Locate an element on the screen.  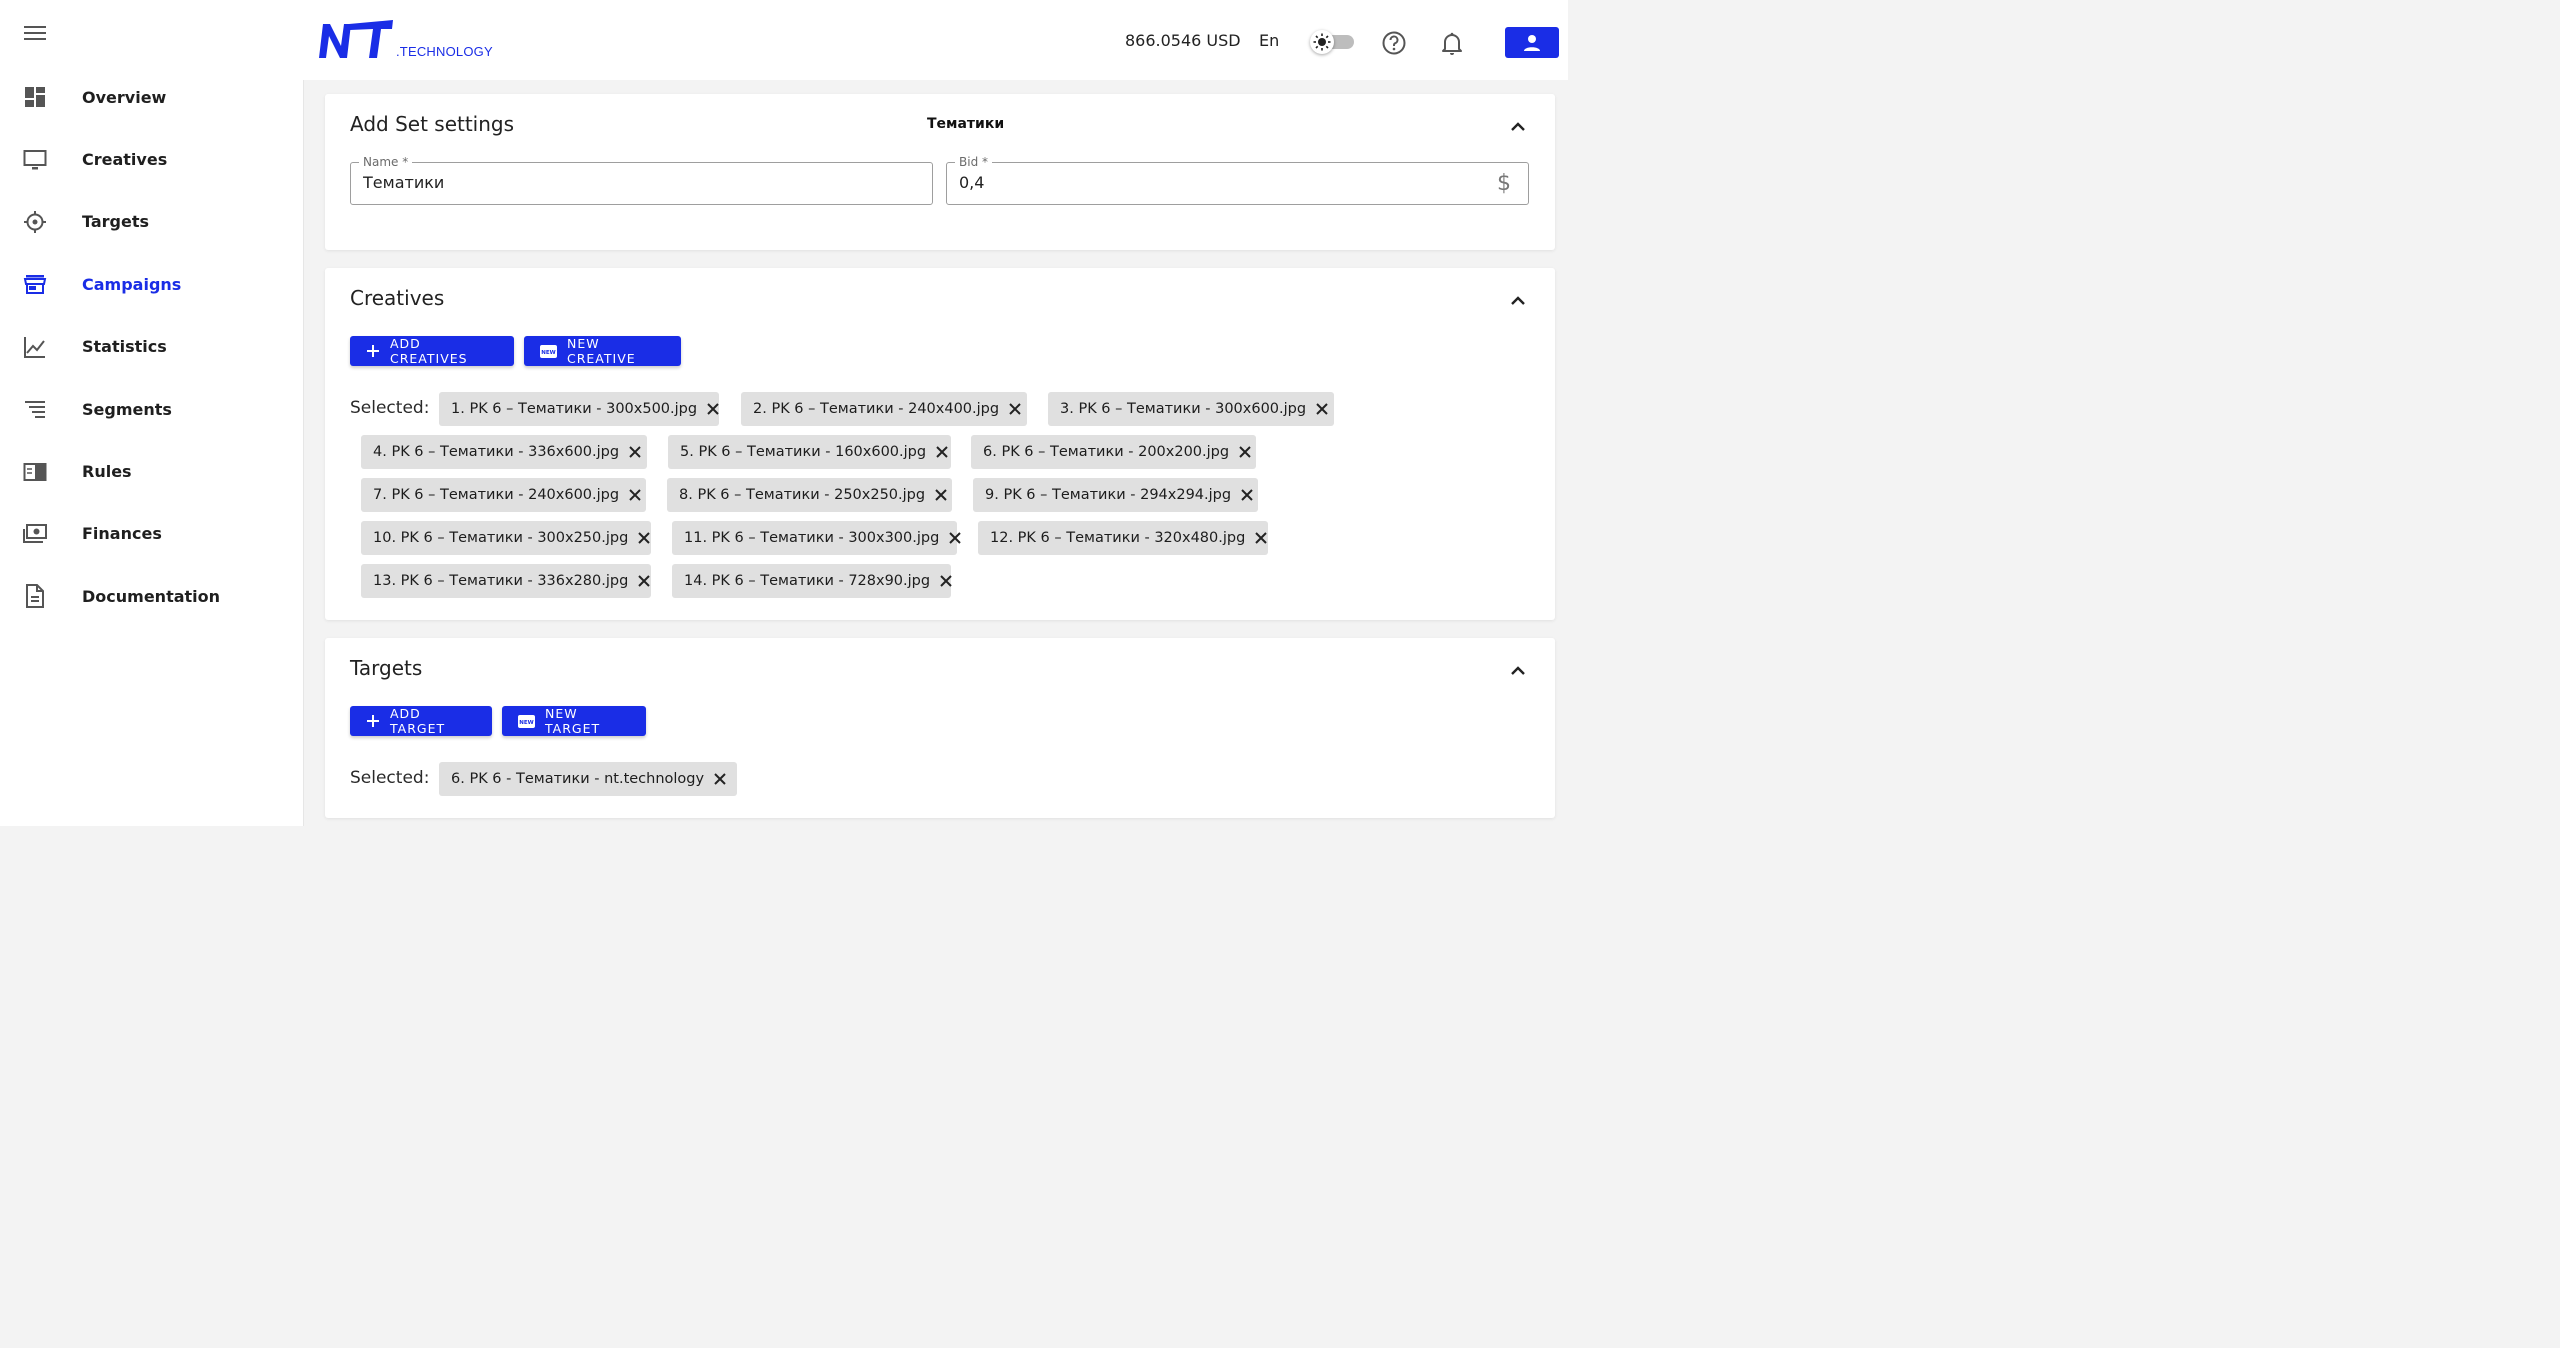
name-input is located at coordinates (623, 182).